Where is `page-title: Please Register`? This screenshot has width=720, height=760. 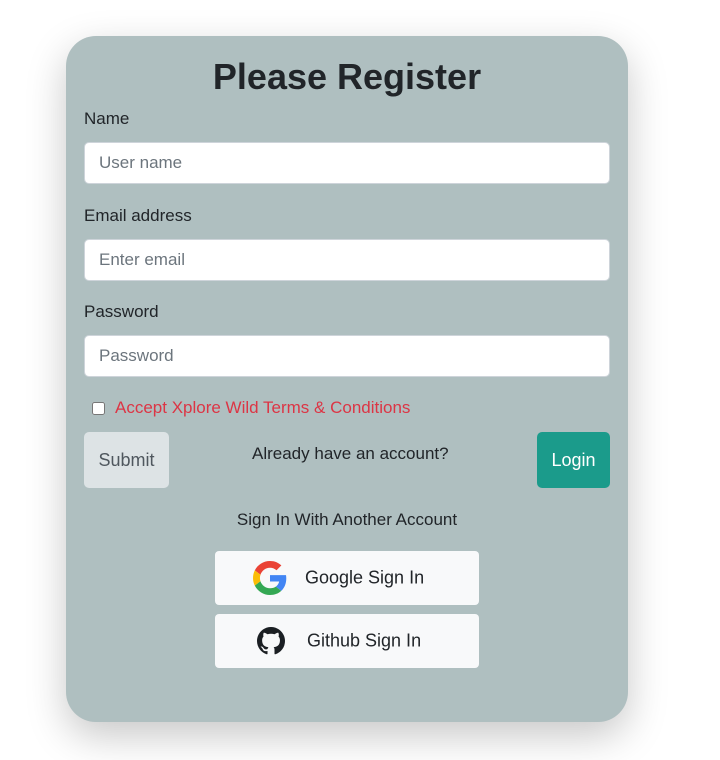 page-title: Please Register is located at coordinates (347, 76).